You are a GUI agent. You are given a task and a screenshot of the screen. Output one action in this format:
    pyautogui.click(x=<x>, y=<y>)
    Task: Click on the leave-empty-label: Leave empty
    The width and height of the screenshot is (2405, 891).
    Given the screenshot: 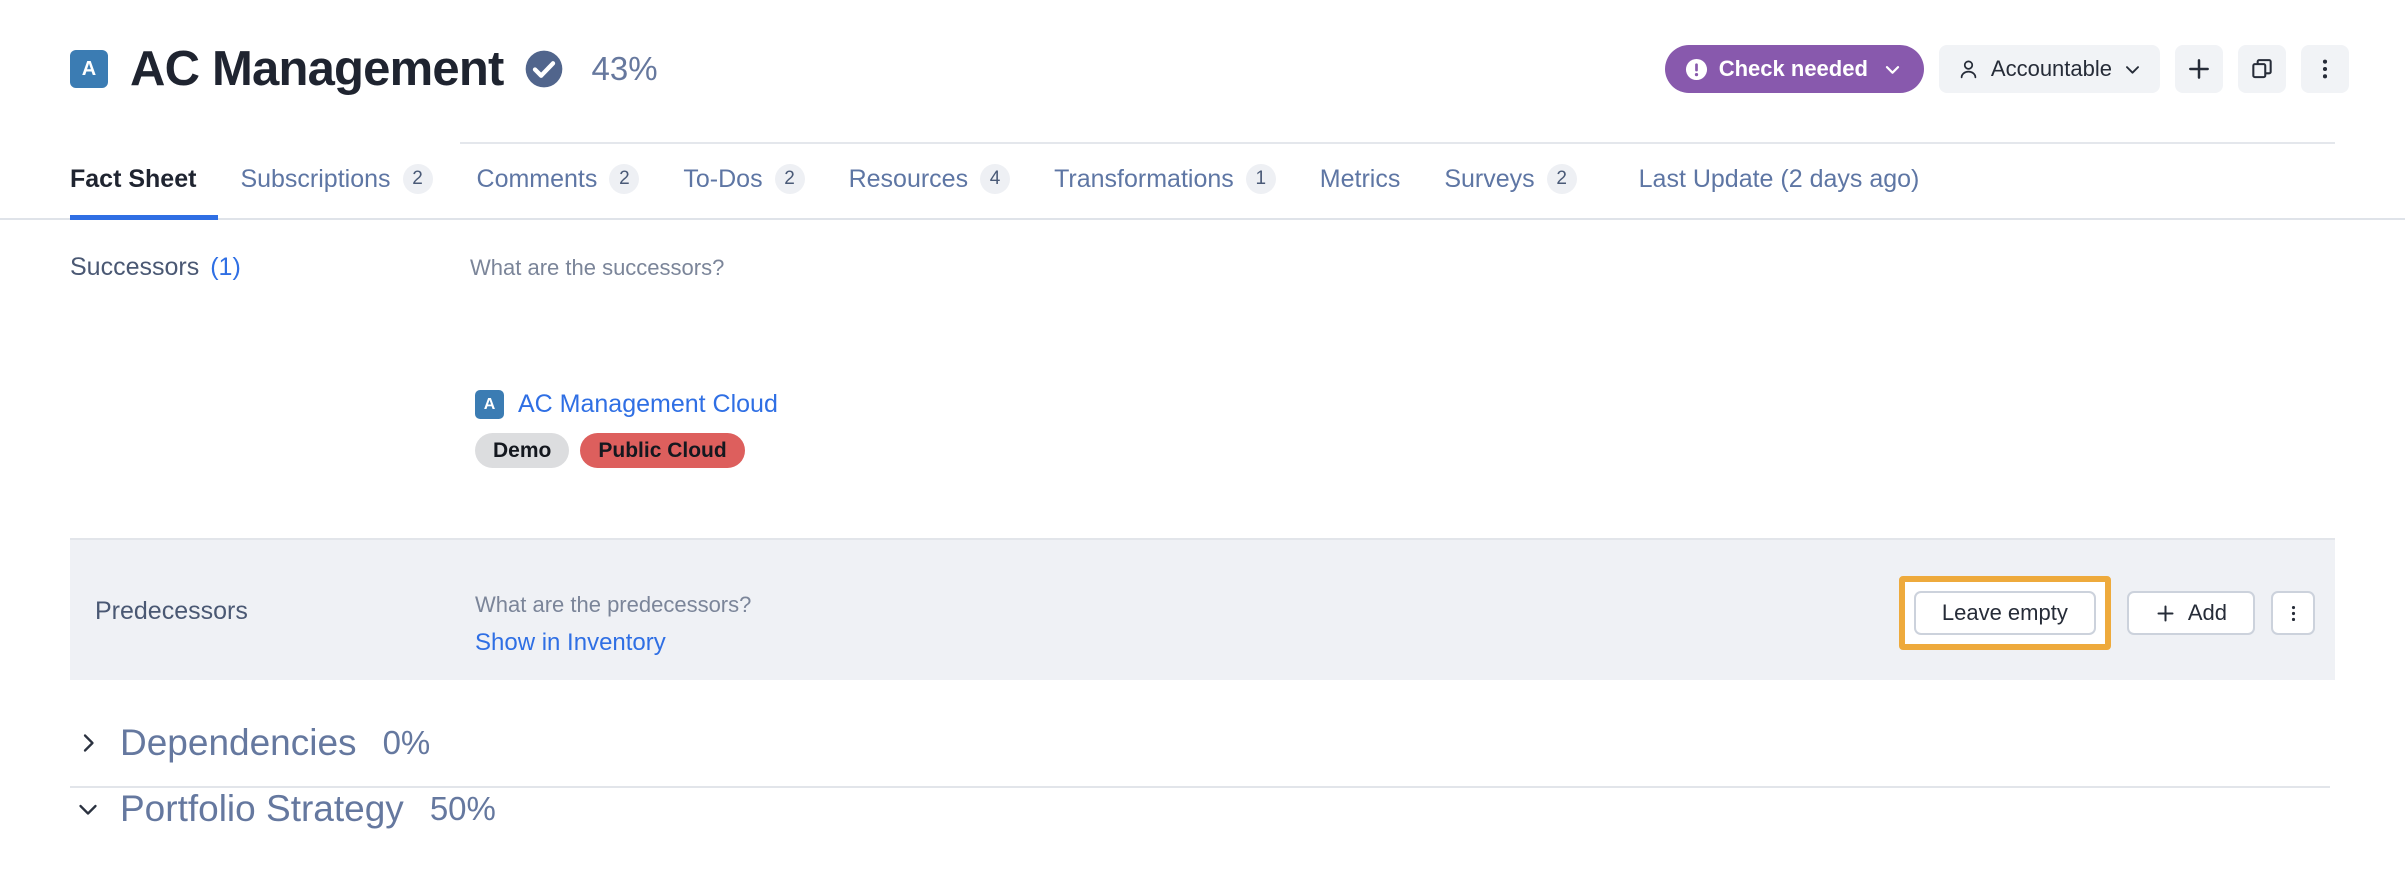 What is the action you would take?
    pyautogui.click(x=2004, y=612)
    